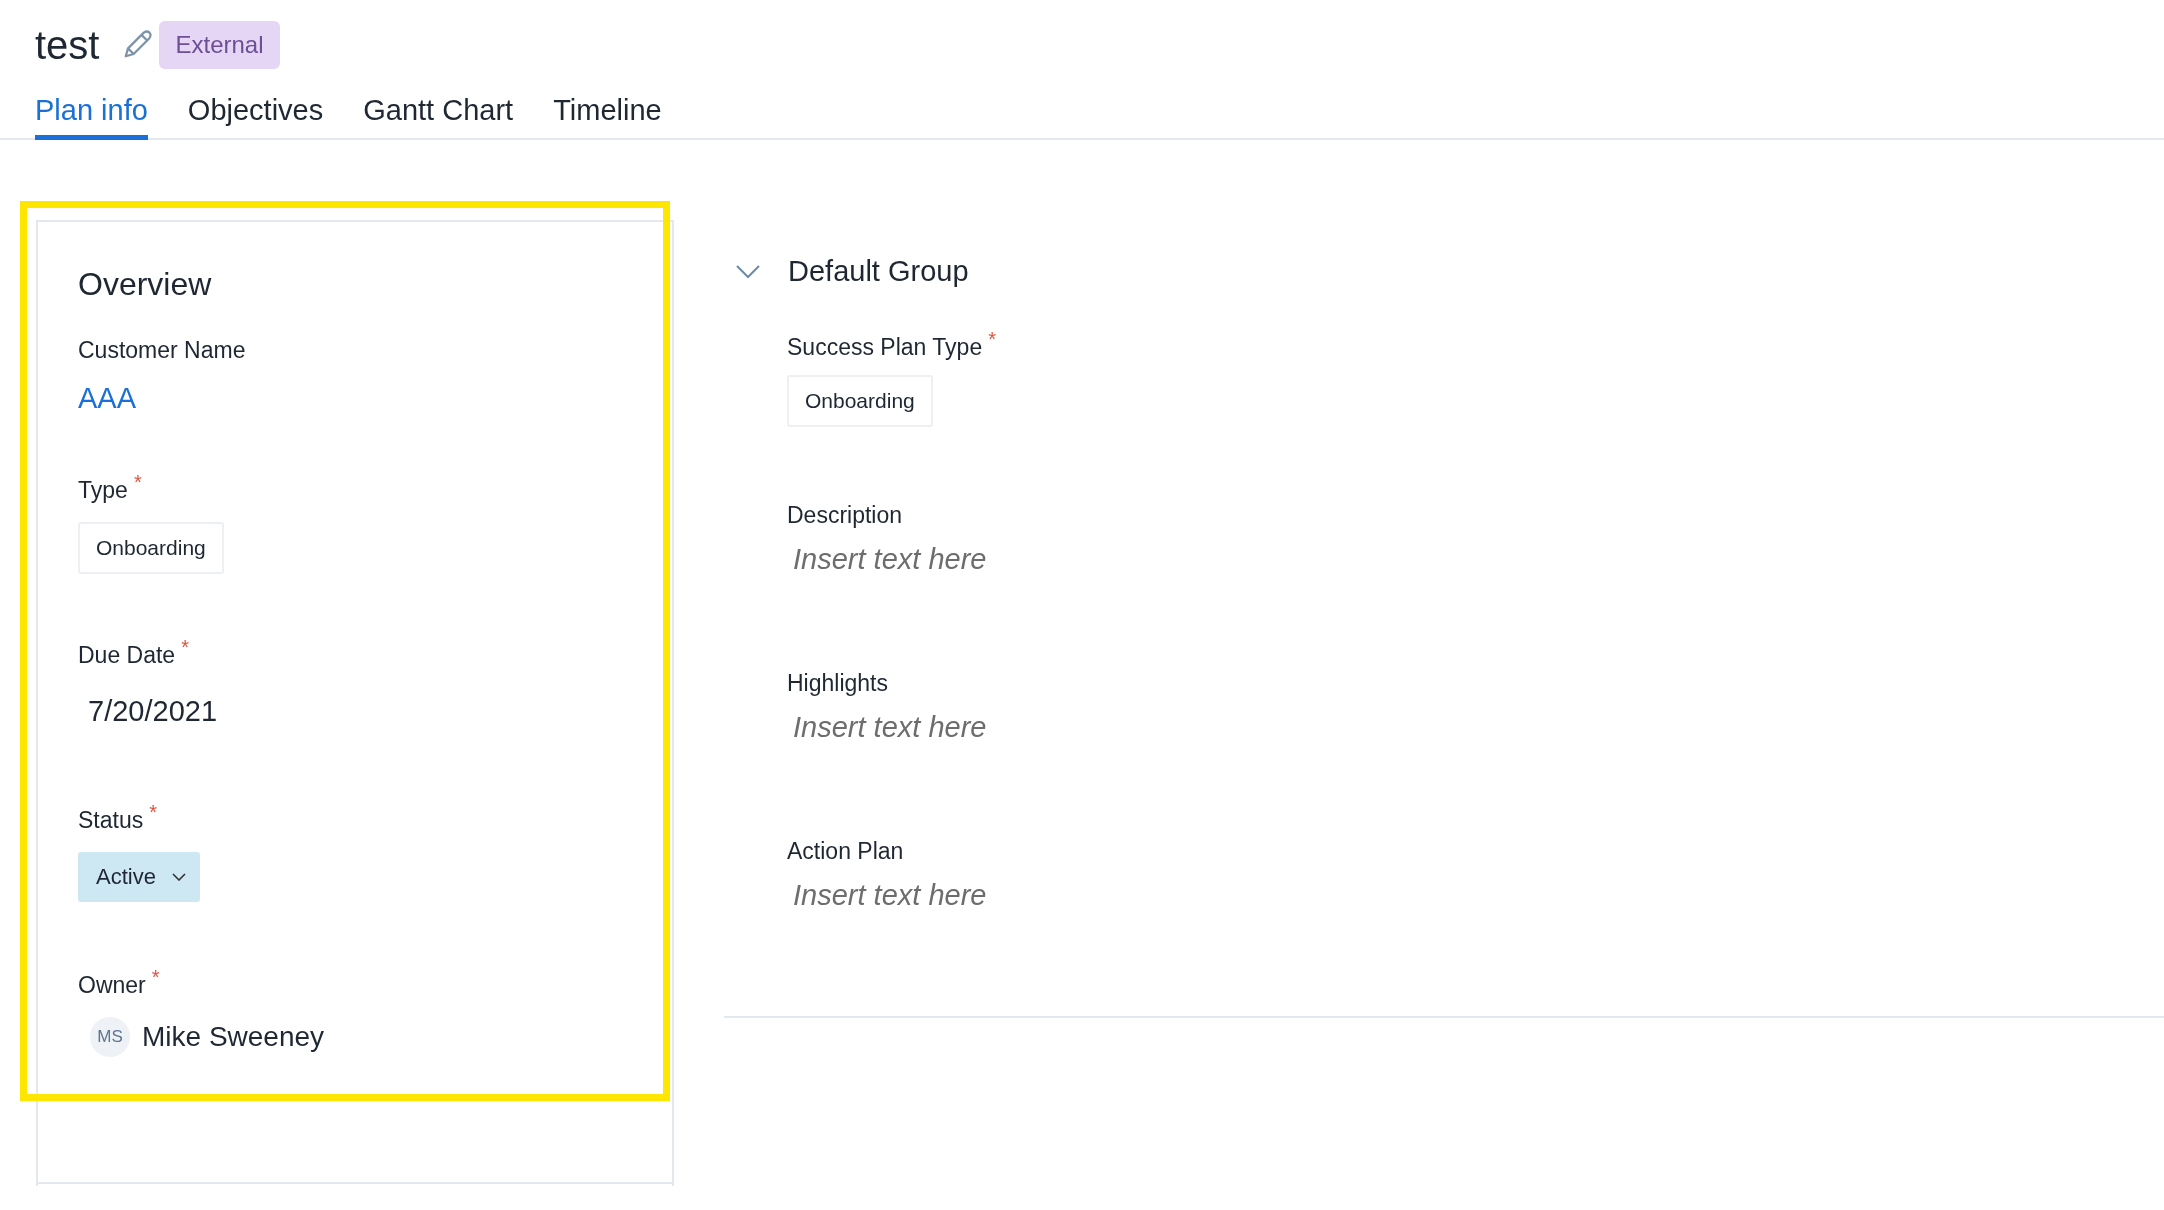 Image resolution: width=2164 pixels, height=1210 pixels. I want to click on field-label: Description, so click(845, 515).